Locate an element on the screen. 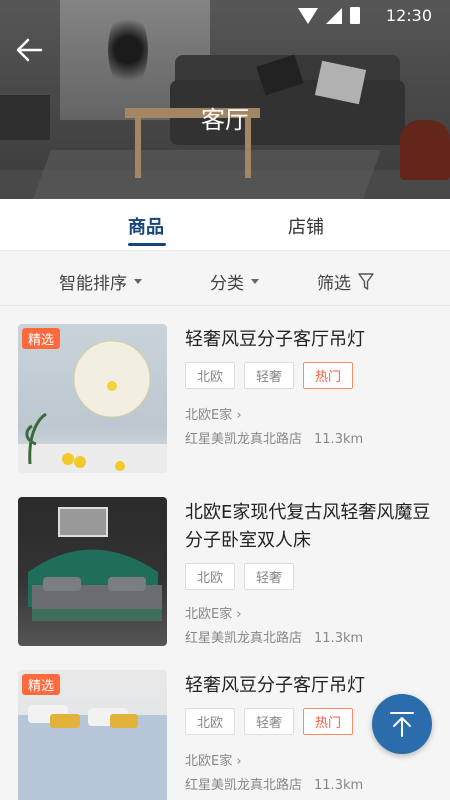 Image resolution: width=450 pixels, height=800 pixels. status-bar: 12:30 is located at coordinates (225, 16).